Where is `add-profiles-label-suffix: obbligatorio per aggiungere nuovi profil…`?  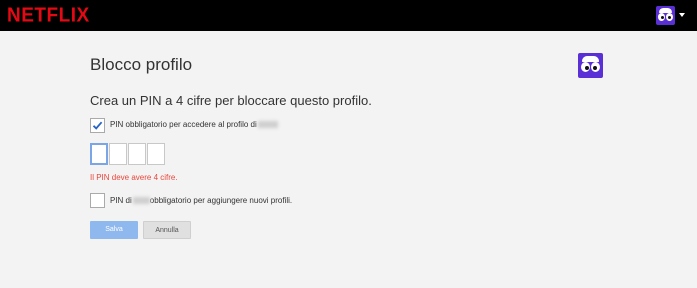
add-profiles-label-suffix: obbligatorio per aggiungere nuovi profil… is located at coordinates (221, 200).